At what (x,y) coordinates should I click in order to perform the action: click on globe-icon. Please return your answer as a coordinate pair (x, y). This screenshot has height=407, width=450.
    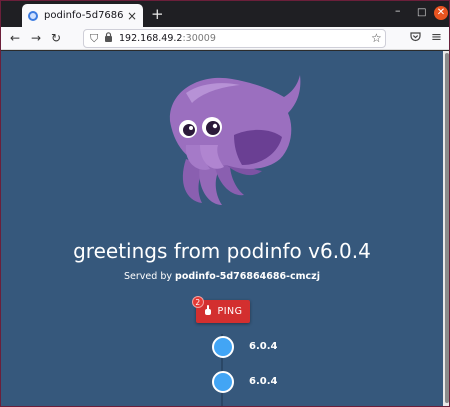
    Looking at the image, I should click on (33, 15).